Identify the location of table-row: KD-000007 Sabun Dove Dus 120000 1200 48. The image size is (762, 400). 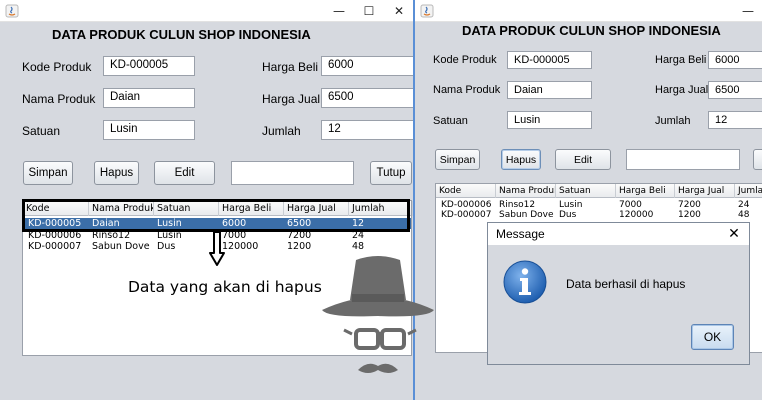
(599, 215).